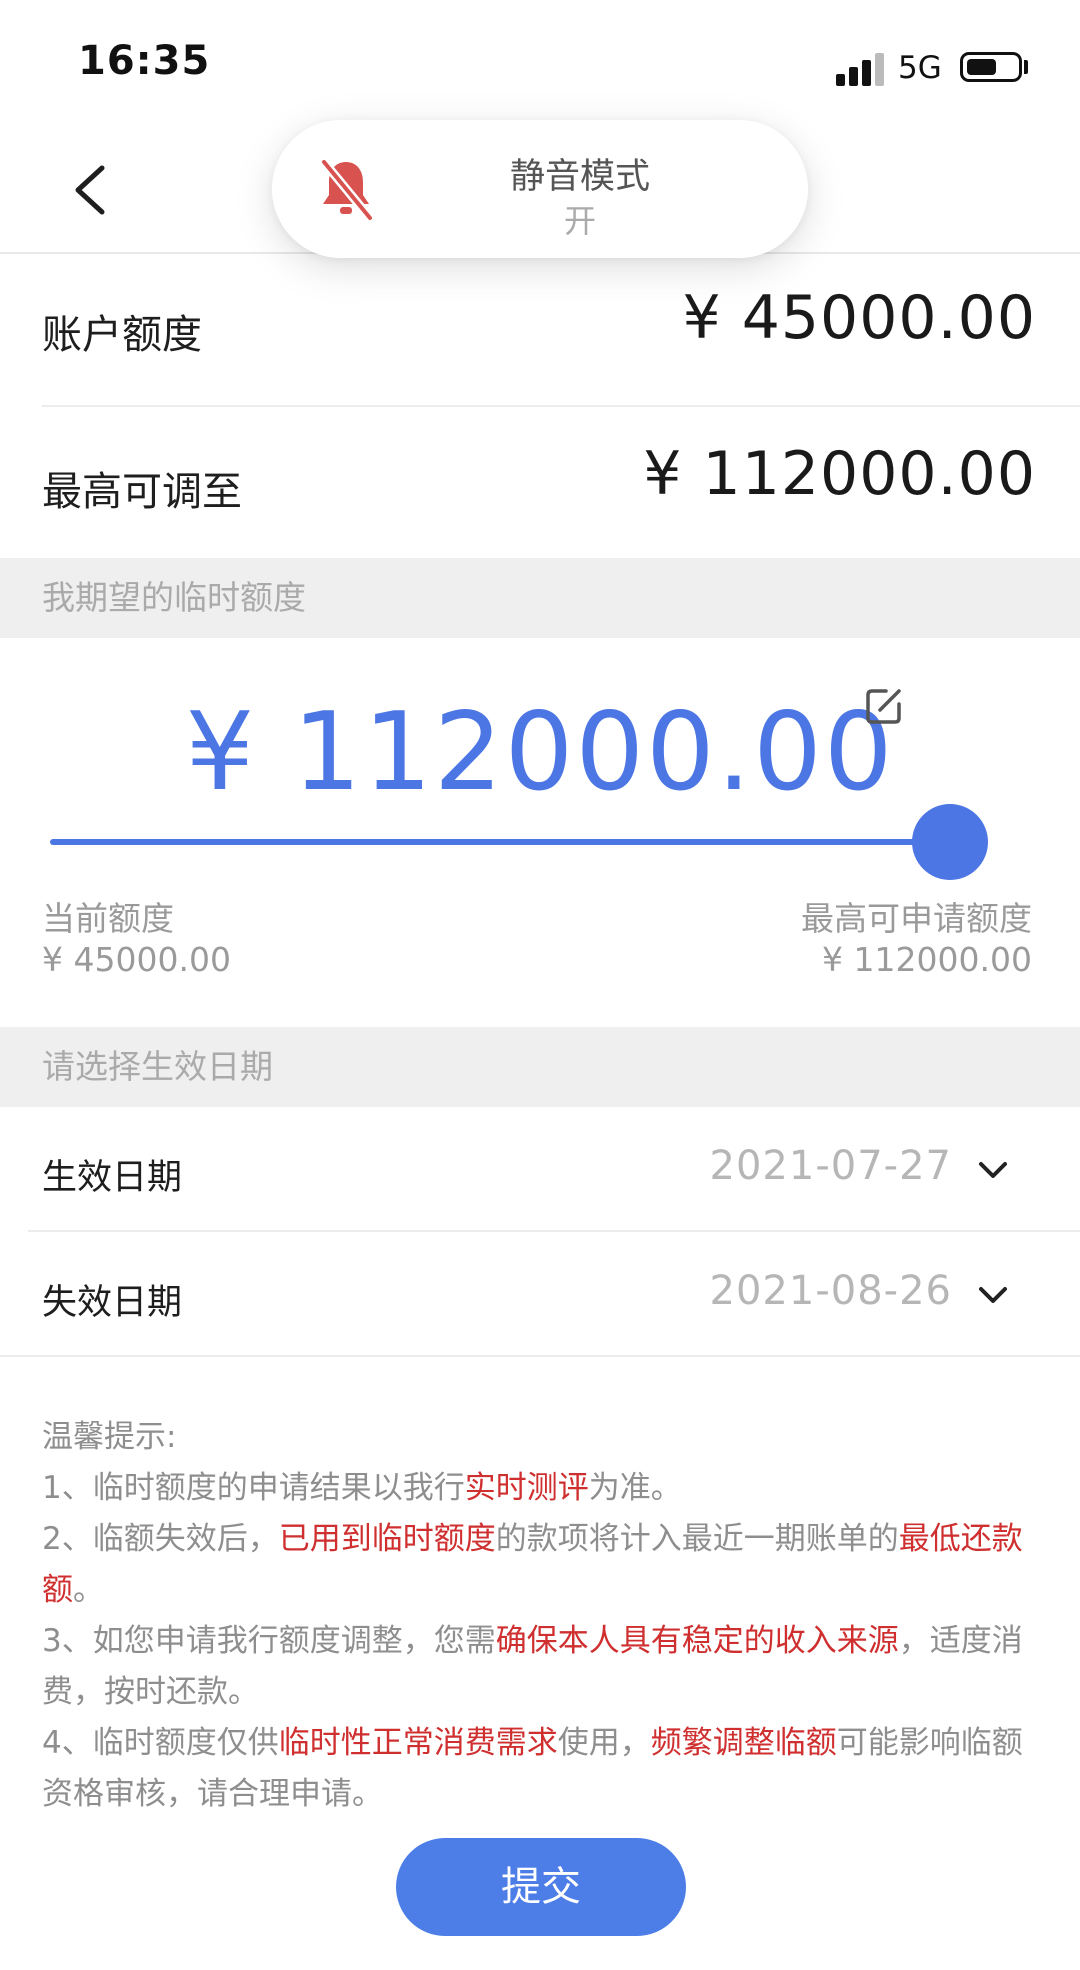  I want to click on back-button, so click(90, 190).